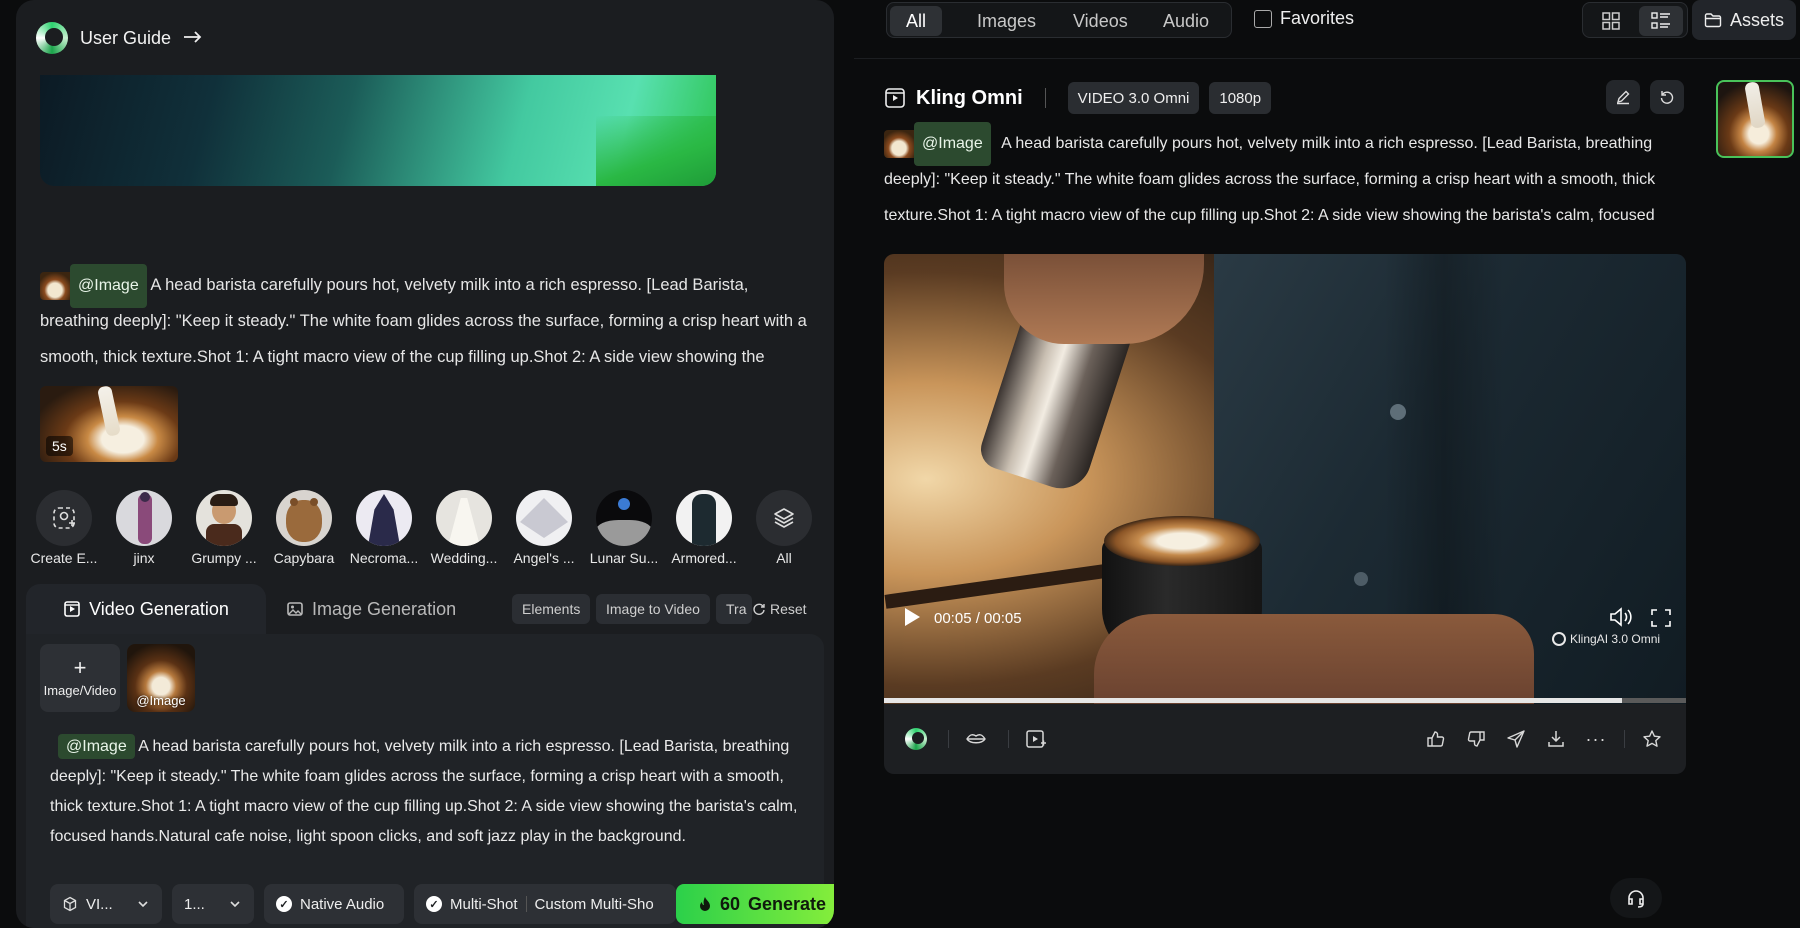 This screenshot has width=1800, height=928. What do you see at coordinates (371, 609) in the screenshot?
I see `tab-image-generation: Image Generation` at bounding box center [371, 609].